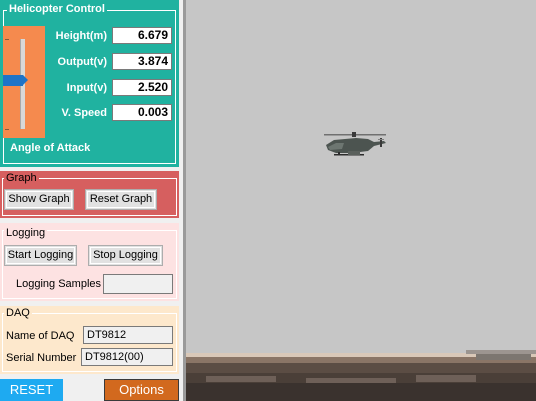 This screenshot has height=401, width=536. Describe the element at coordinates (84, 113) in the screenshot. I see `vspeed-label: V. Speed` at that location.